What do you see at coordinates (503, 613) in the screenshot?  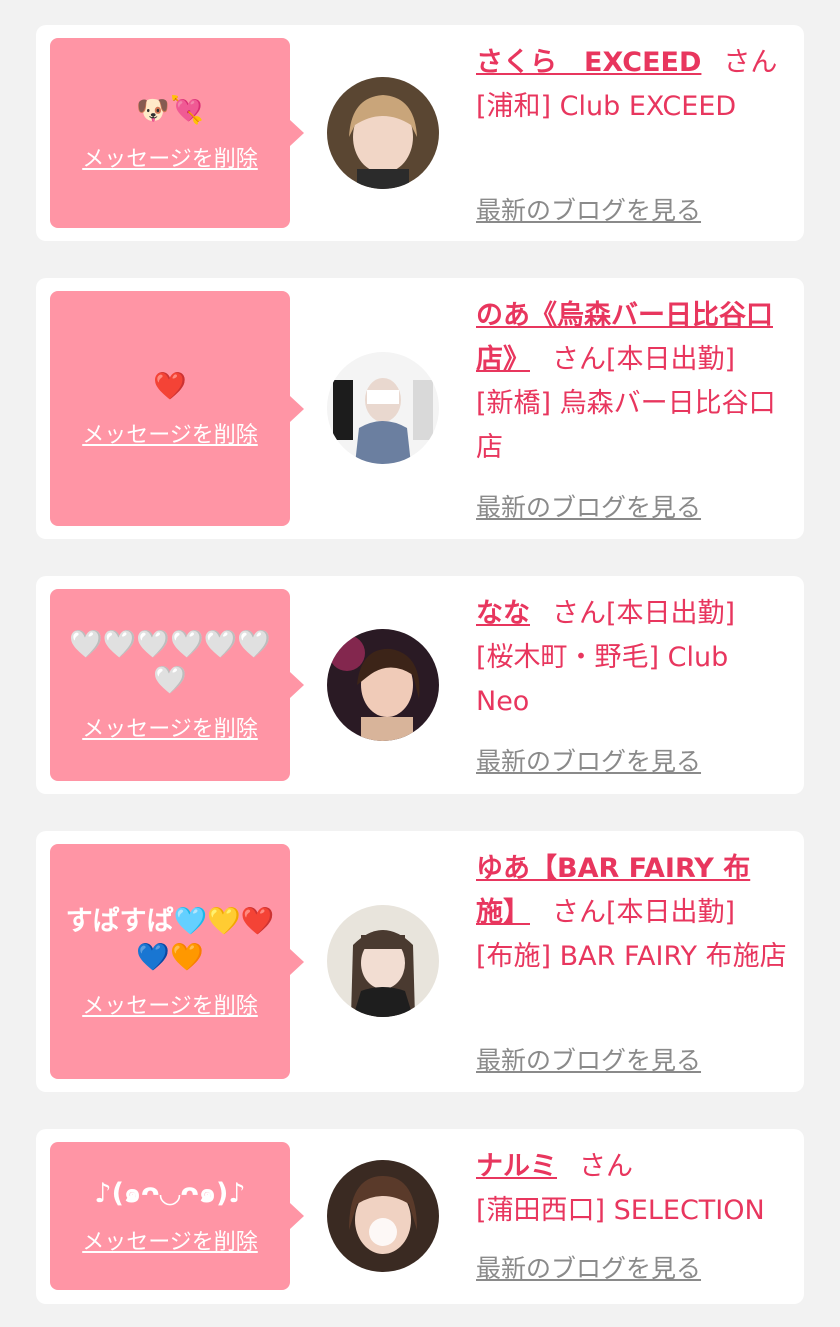 I see `cast-name-link: なな` at bounding box center [503, 613].